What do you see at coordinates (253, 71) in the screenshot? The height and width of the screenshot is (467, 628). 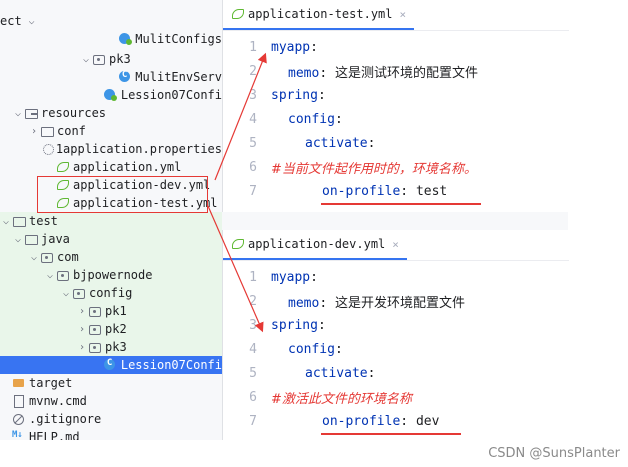 I see `line-number: 2` at bounding box center [253, 71].